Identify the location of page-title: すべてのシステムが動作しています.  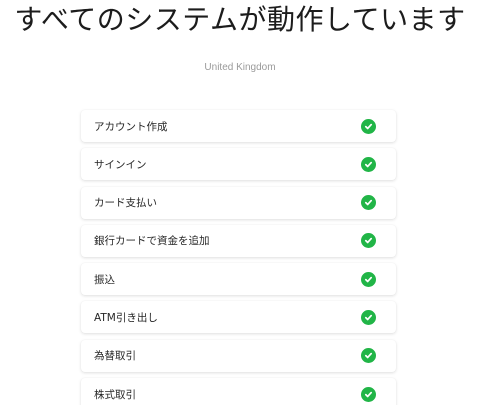
(240, 19).